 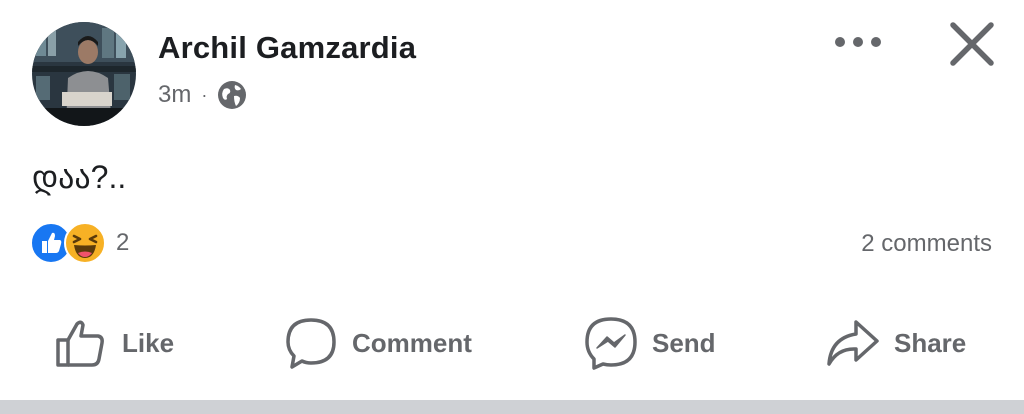 I want to click on reactions-summary: 2, so click(x=79, y=243).